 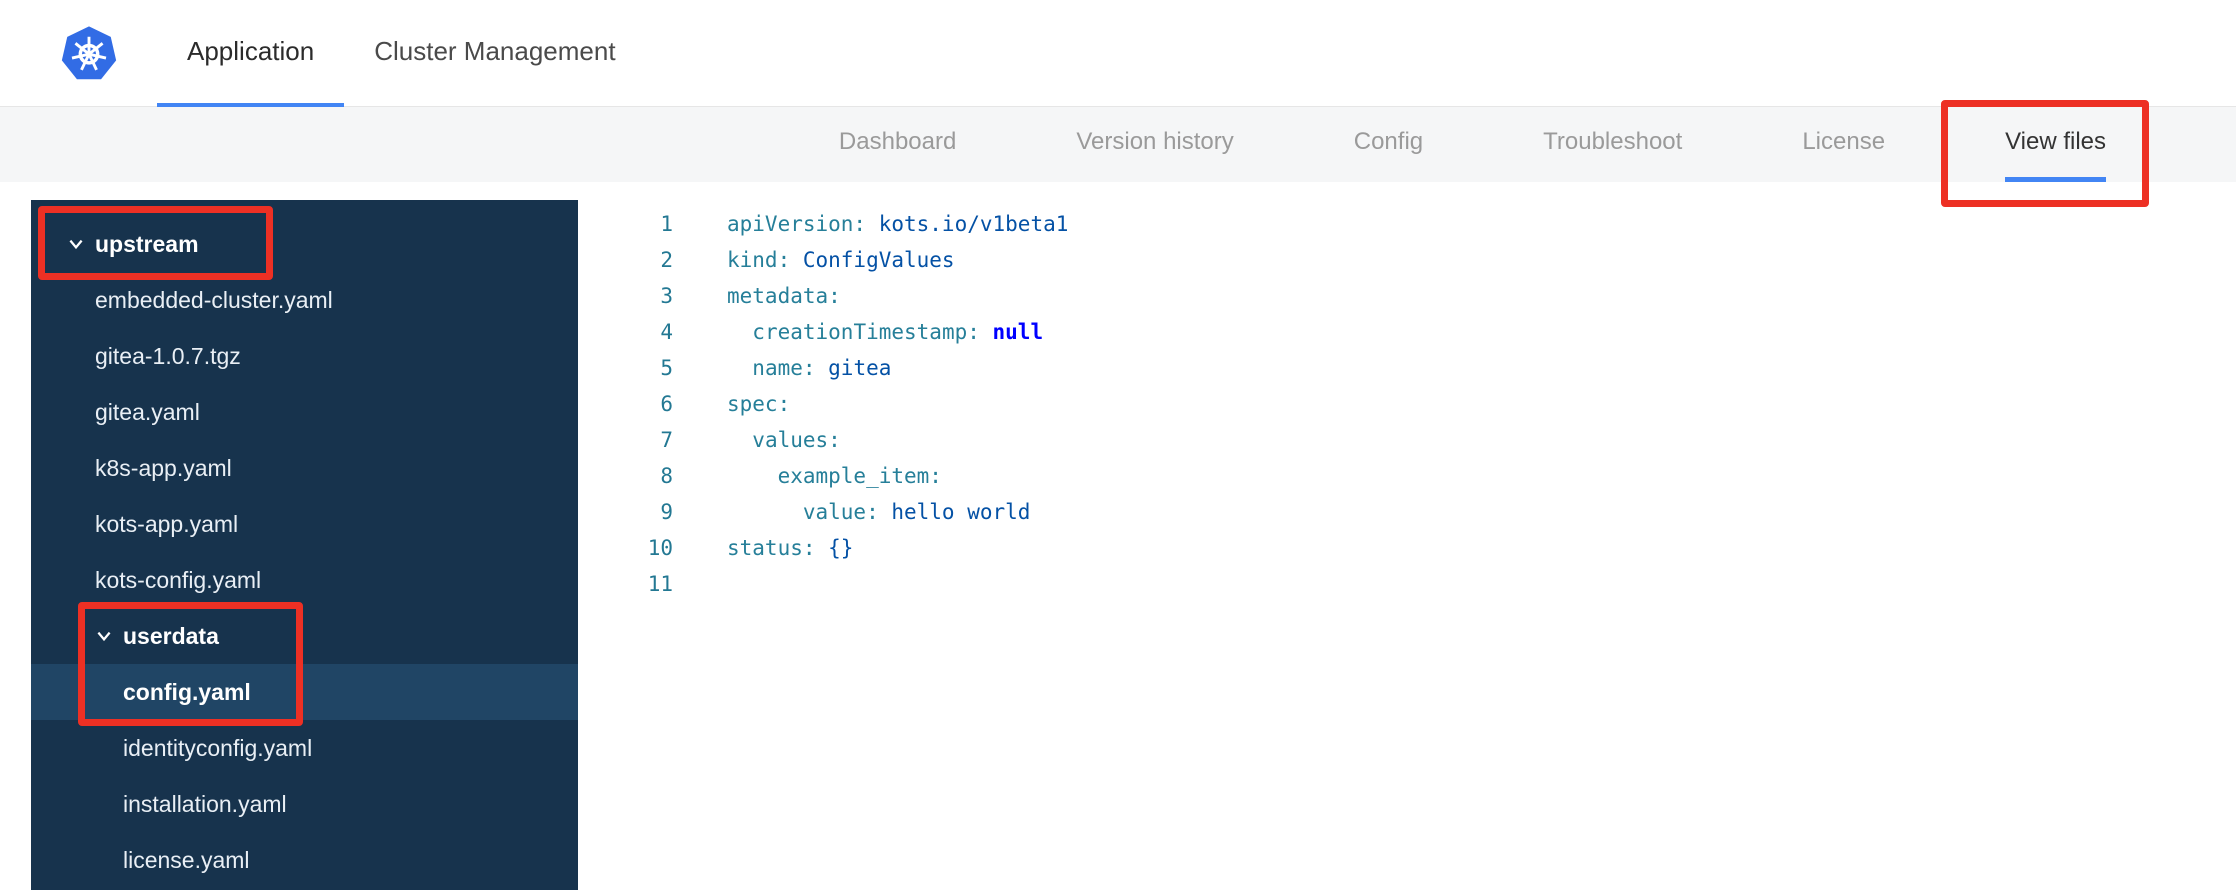 What do you see at coordinates (1407, 548) in the screenshot?
I see `code-line: 10 status: {}` at bounding box center [1407, 548].